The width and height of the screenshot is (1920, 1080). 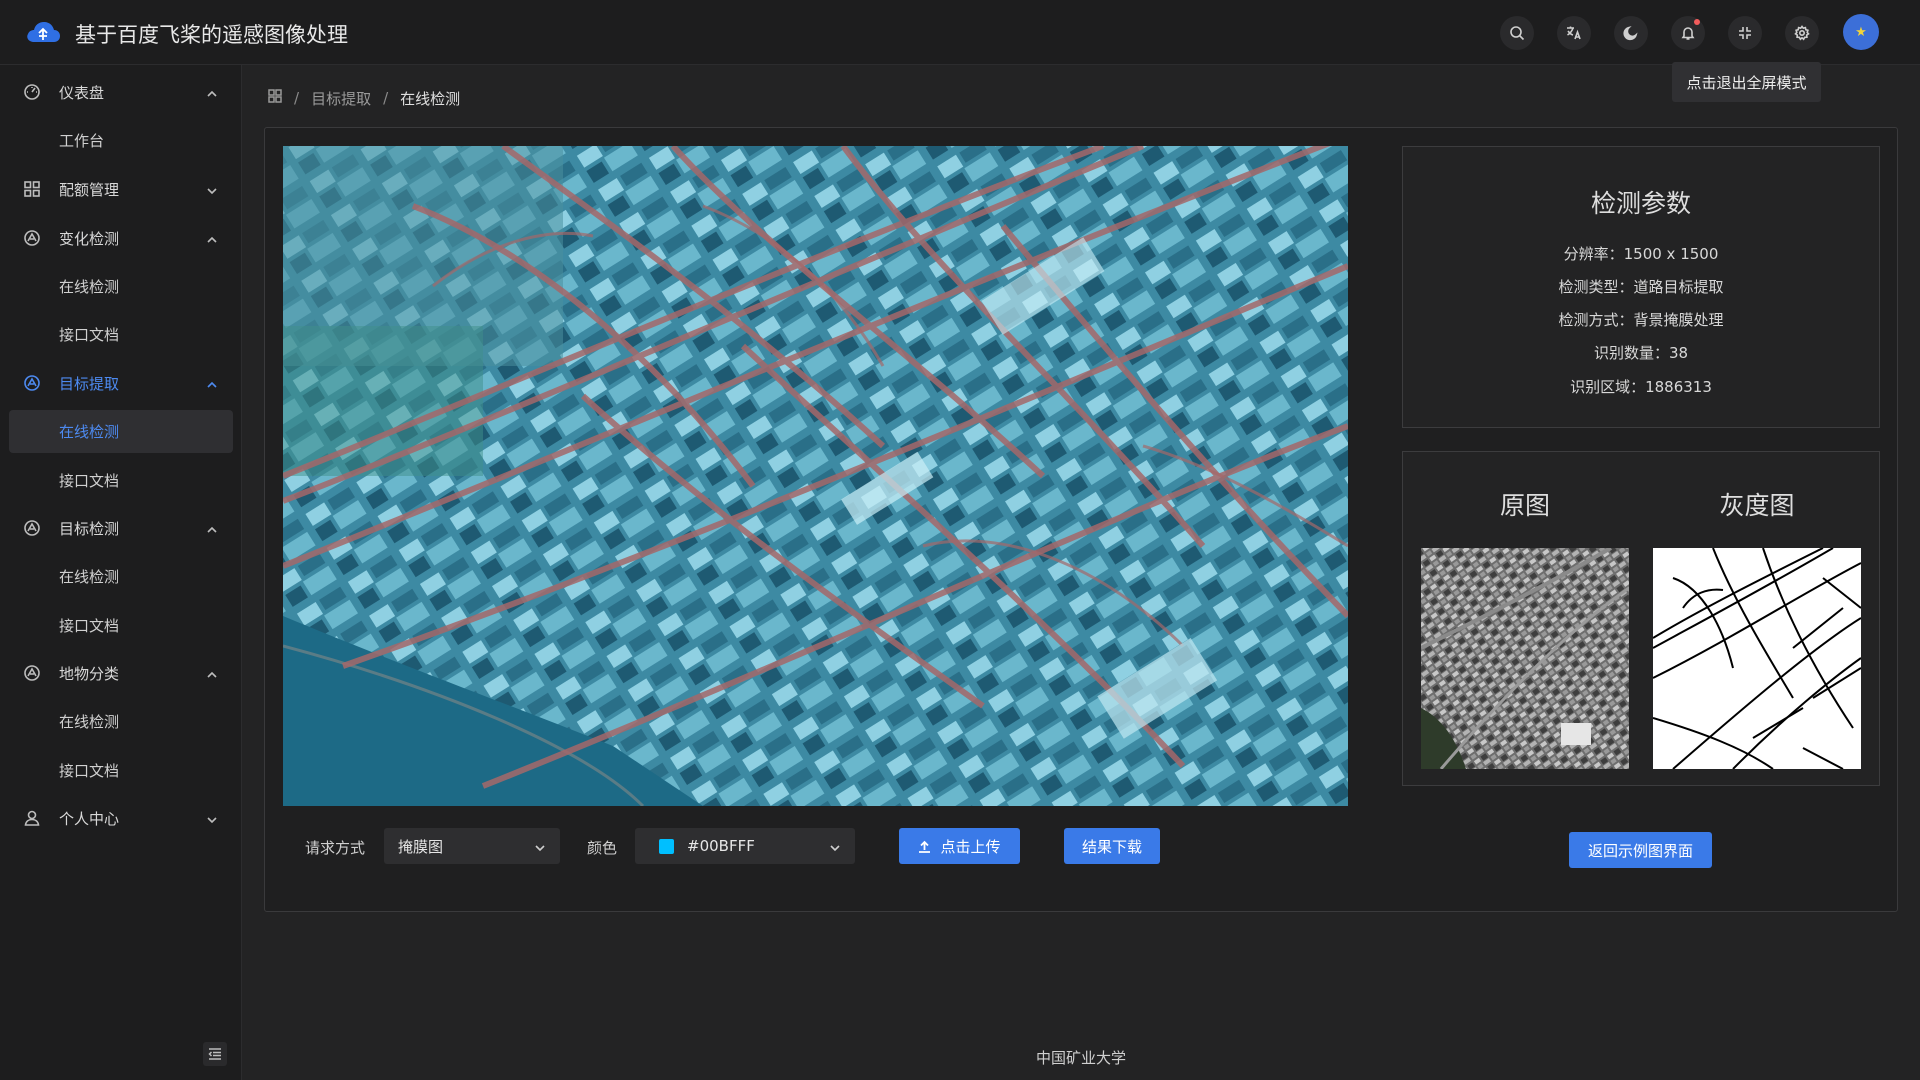 What do you see at coordinates (121, 770) in the screenshot?
I see `sidebar-item-classify-docs: 接口文档` at bounding box center [121, 770].